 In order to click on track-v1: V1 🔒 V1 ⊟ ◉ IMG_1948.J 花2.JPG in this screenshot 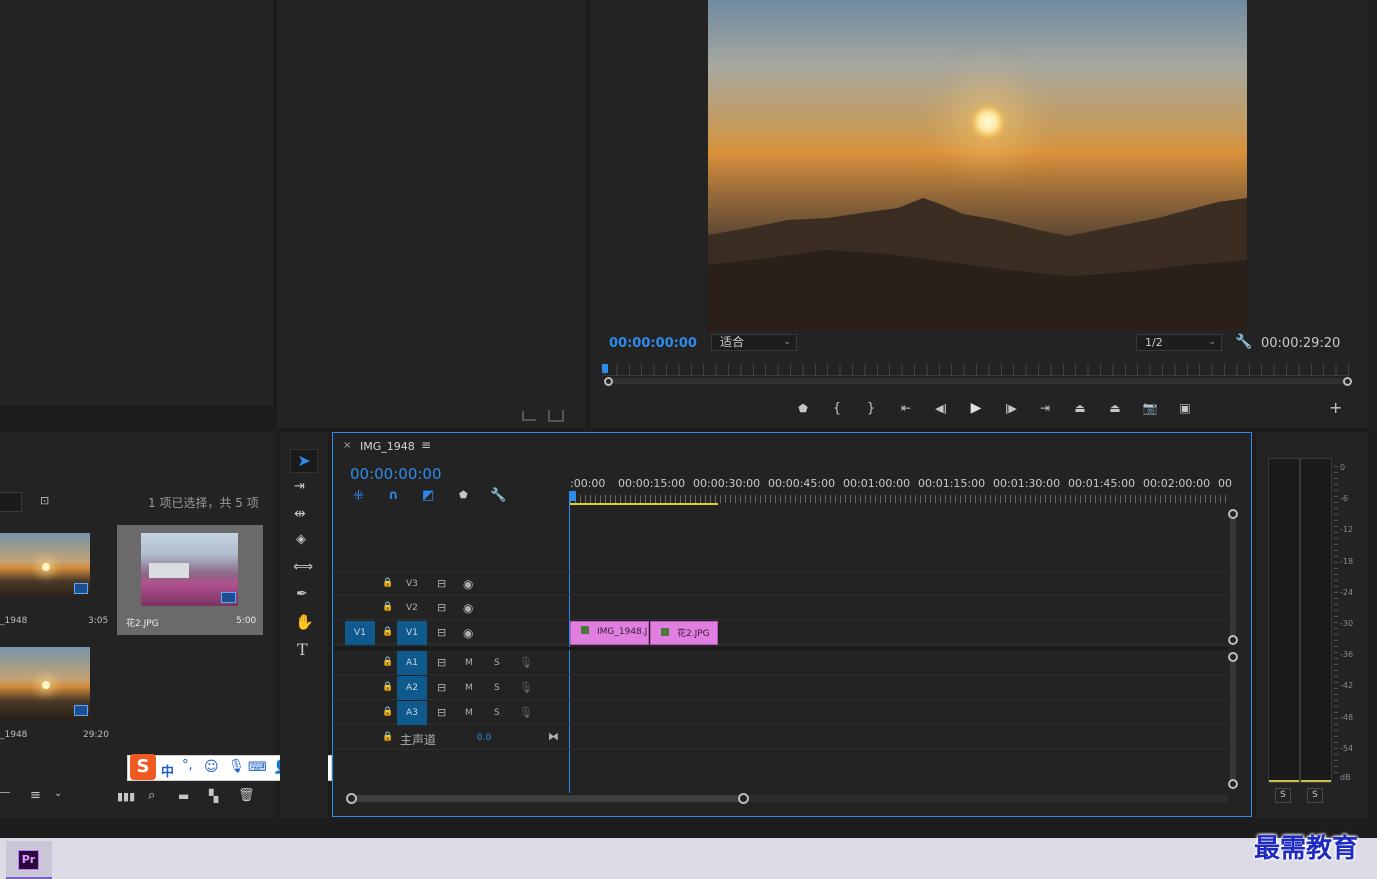, I will do `click(780, 633)`.